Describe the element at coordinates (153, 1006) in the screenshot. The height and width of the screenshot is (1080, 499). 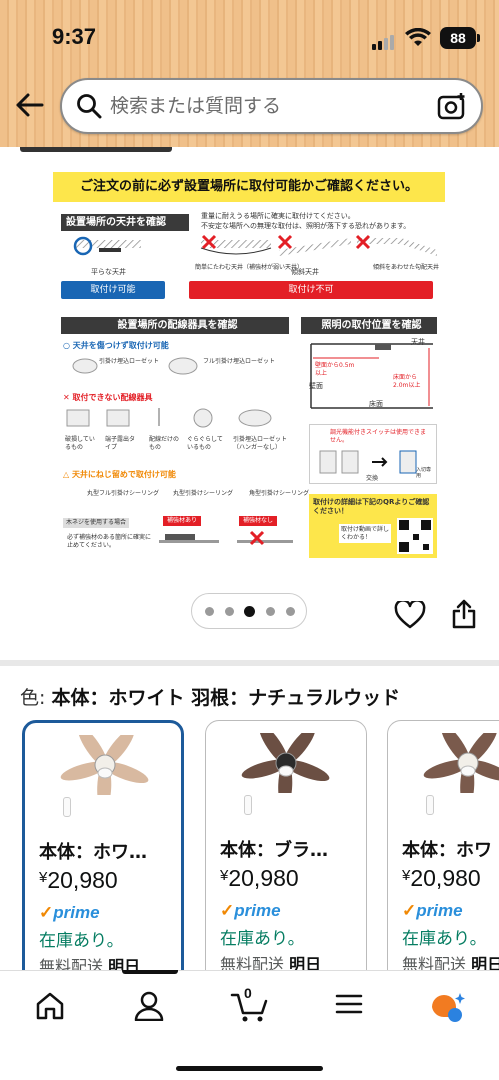
I see `nav-account` at that location.